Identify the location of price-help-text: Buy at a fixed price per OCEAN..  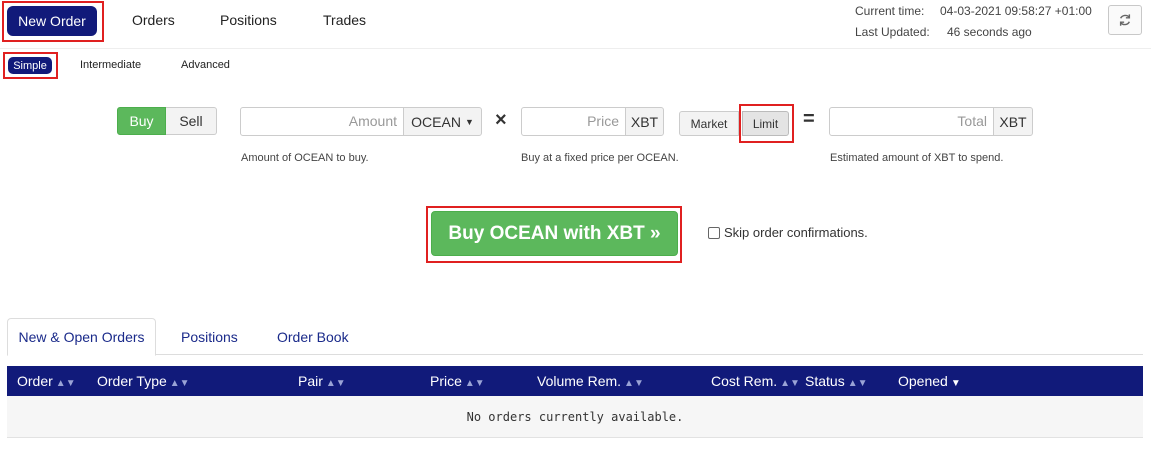
(600, 158).